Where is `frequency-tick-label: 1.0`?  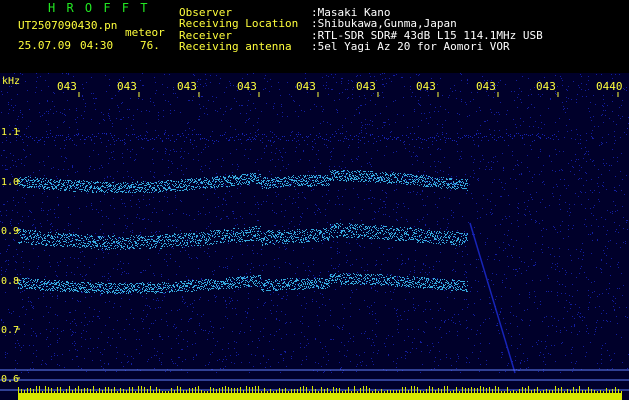
frequency-tick-label: 1.0 is located at coordinates (10, 182).